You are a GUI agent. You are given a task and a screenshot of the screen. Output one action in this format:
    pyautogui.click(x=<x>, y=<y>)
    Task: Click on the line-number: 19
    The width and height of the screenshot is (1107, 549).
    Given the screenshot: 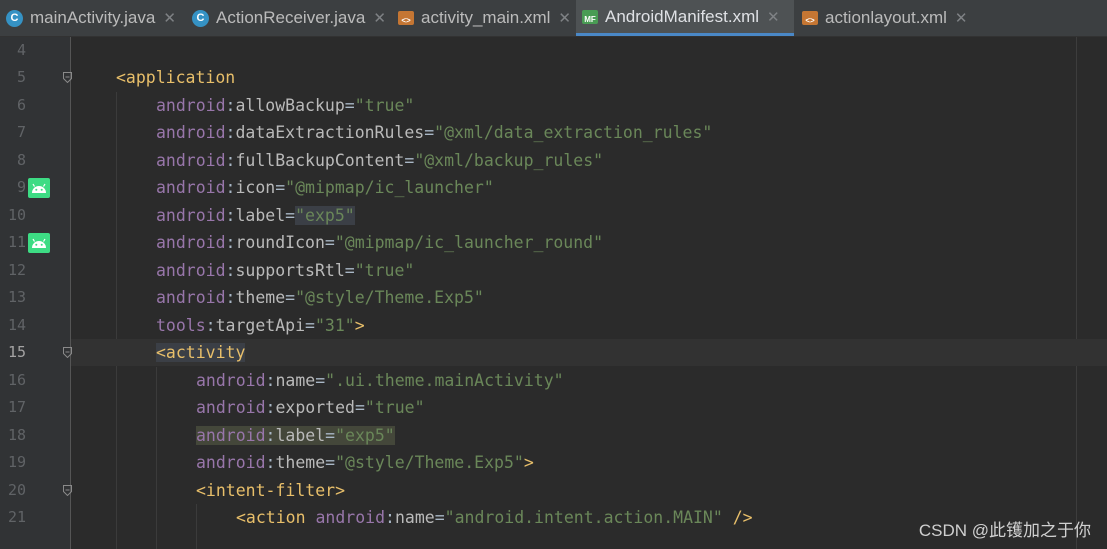 What is the action you would take?
    pyautogui.click(x=16, y=462)
    